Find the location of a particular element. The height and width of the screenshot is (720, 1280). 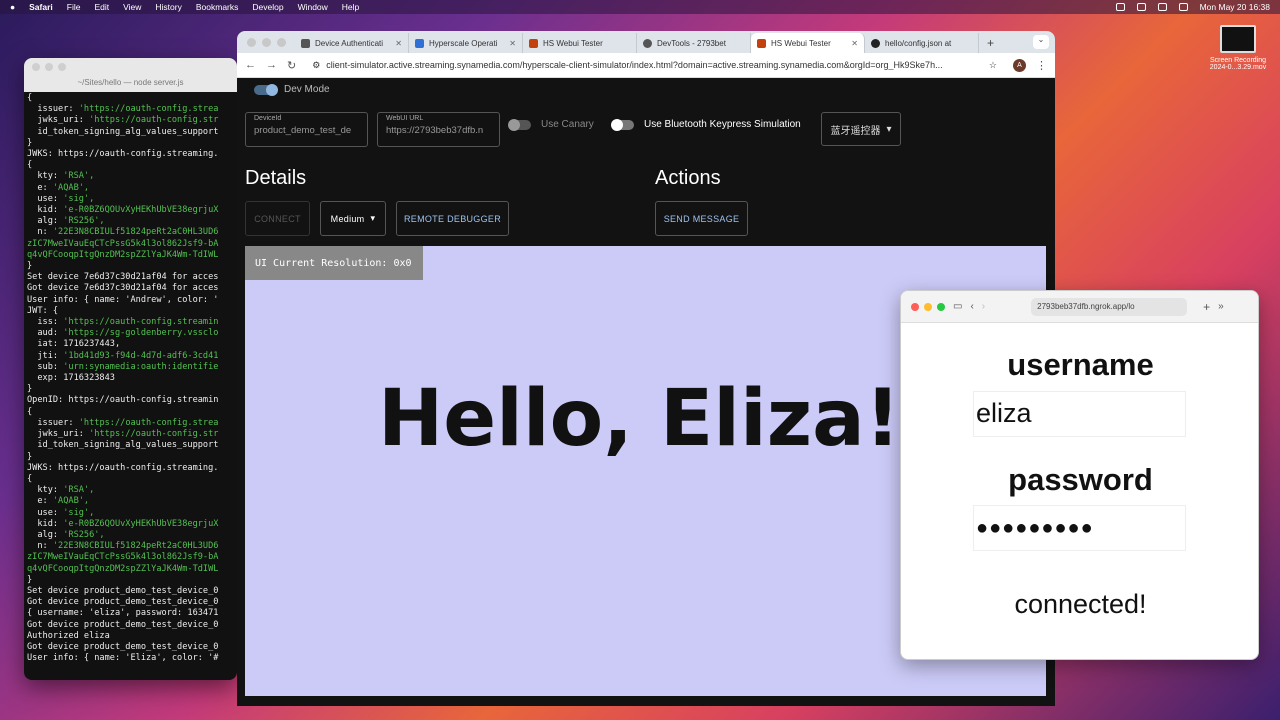

terminal-line: { username: 'eliza', password: 163471 is located at coordinates (123, 613).